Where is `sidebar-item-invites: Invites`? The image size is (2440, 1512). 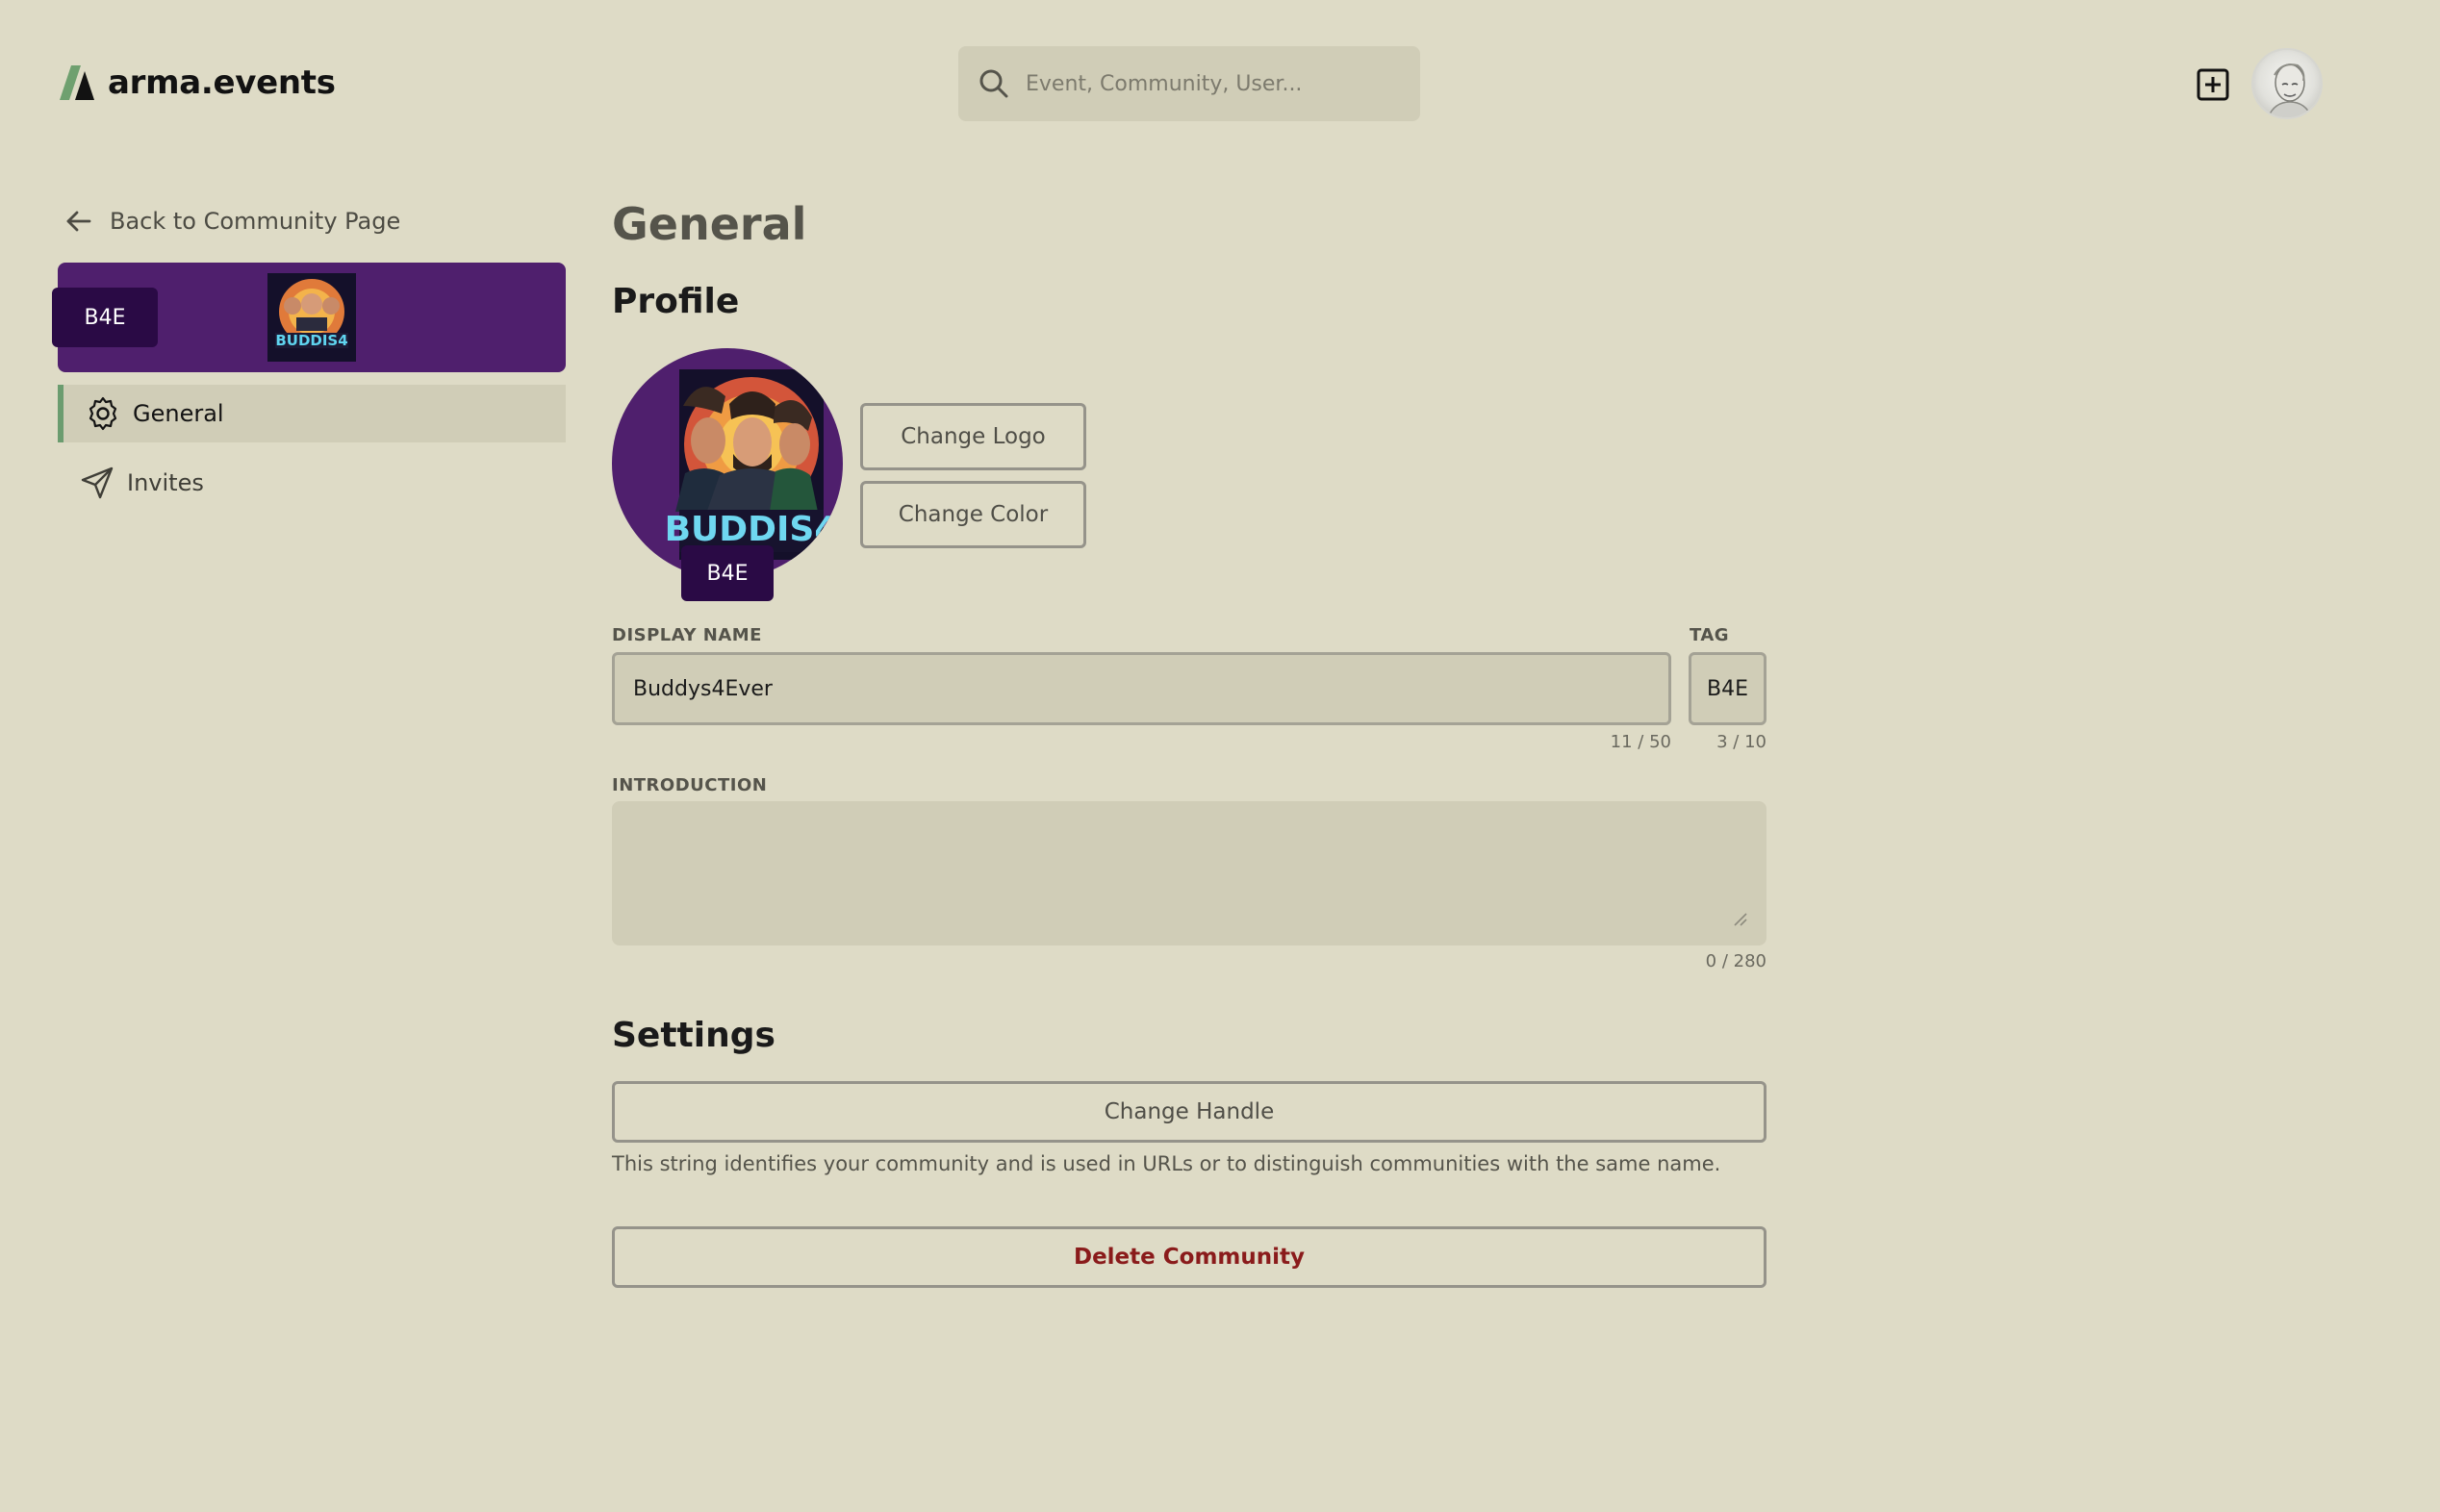
sidebar-item-invites: Invites is located at coordinates (312, 483).